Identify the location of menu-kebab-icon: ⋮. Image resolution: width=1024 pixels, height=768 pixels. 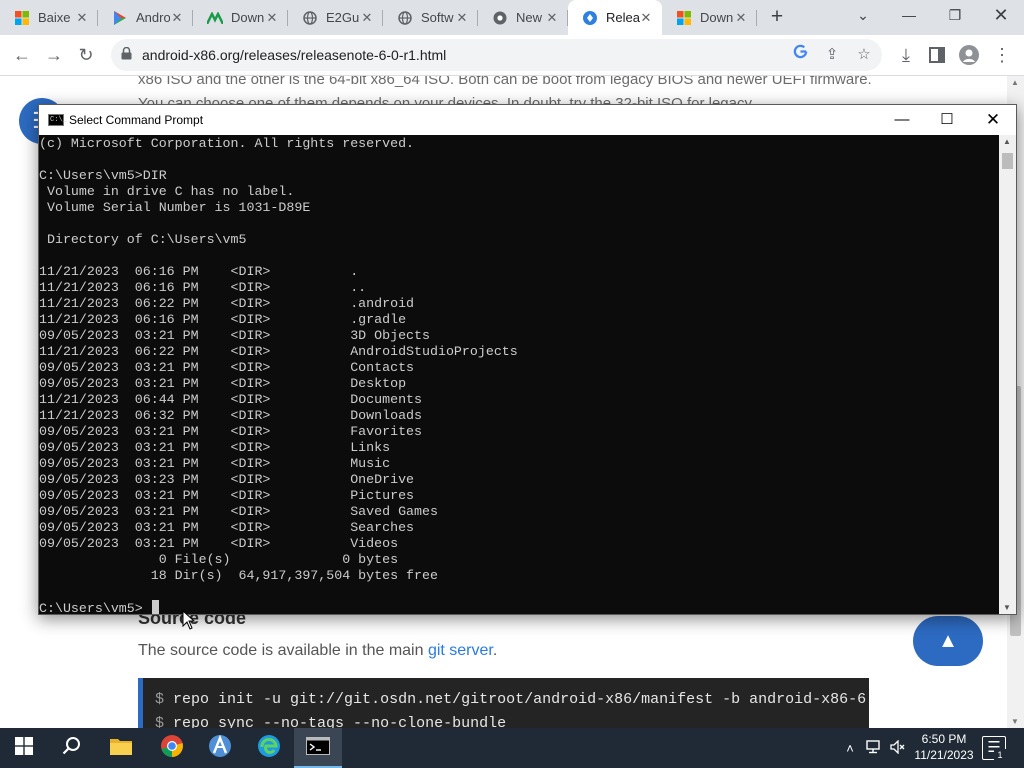
(1002, 55).